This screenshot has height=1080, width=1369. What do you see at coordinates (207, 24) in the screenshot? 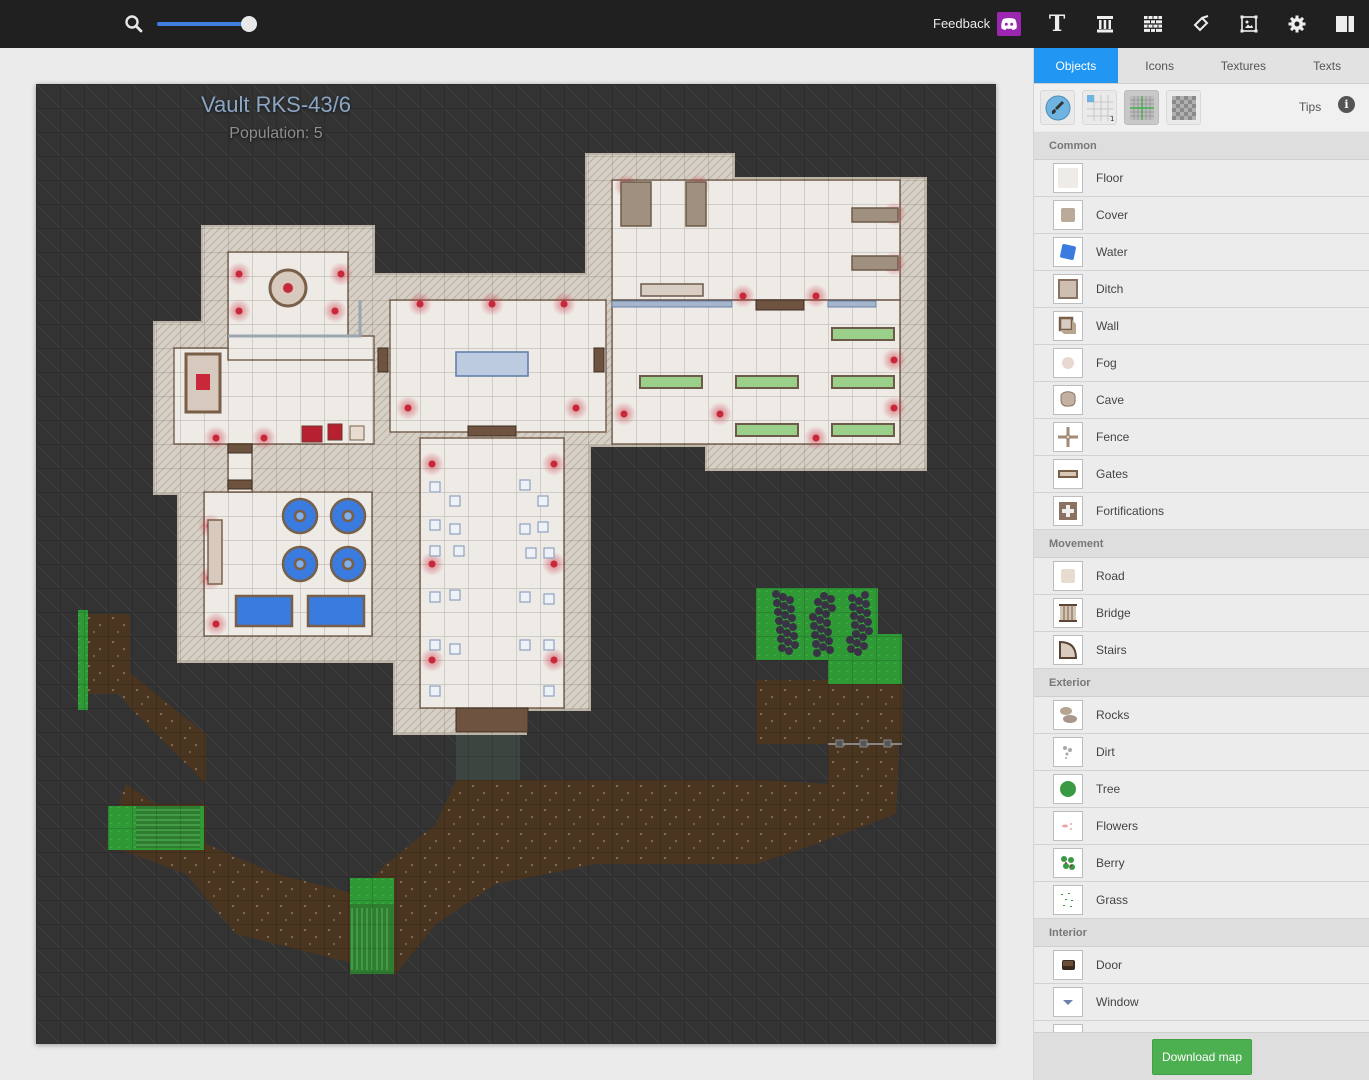
I see `zoom-slider` at bounding box center [207, 24].